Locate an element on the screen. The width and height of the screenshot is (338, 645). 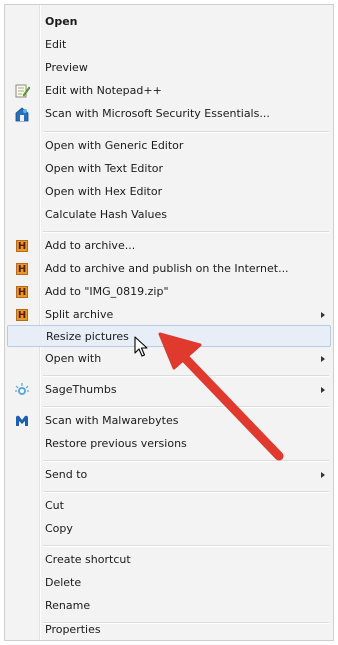
menu-item-open: Open is located at coordinates (169, 22).